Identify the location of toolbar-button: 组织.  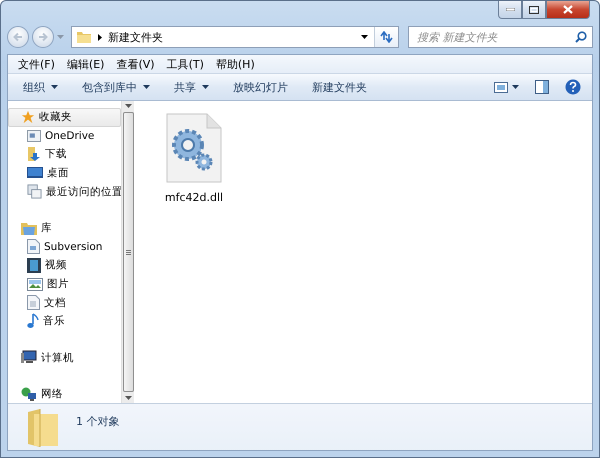
(40, 87).